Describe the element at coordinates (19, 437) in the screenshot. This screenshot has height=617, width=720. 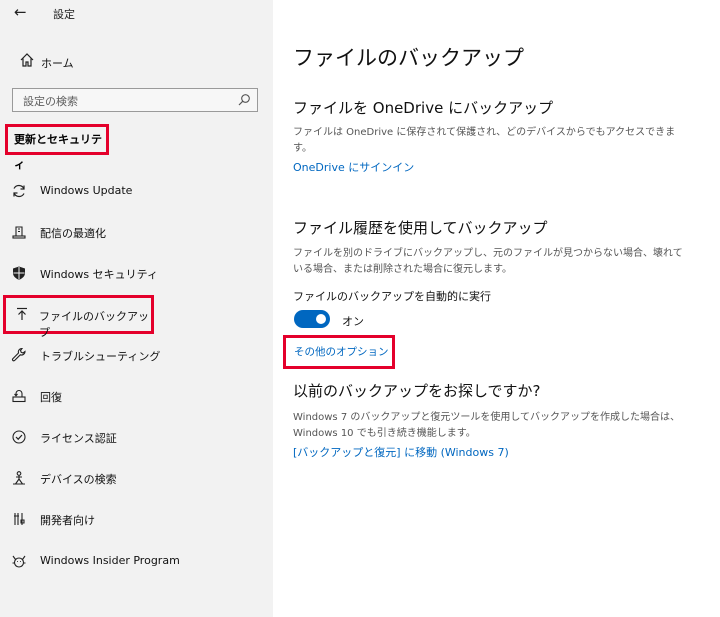
I see `check-circle-icon` at that location.